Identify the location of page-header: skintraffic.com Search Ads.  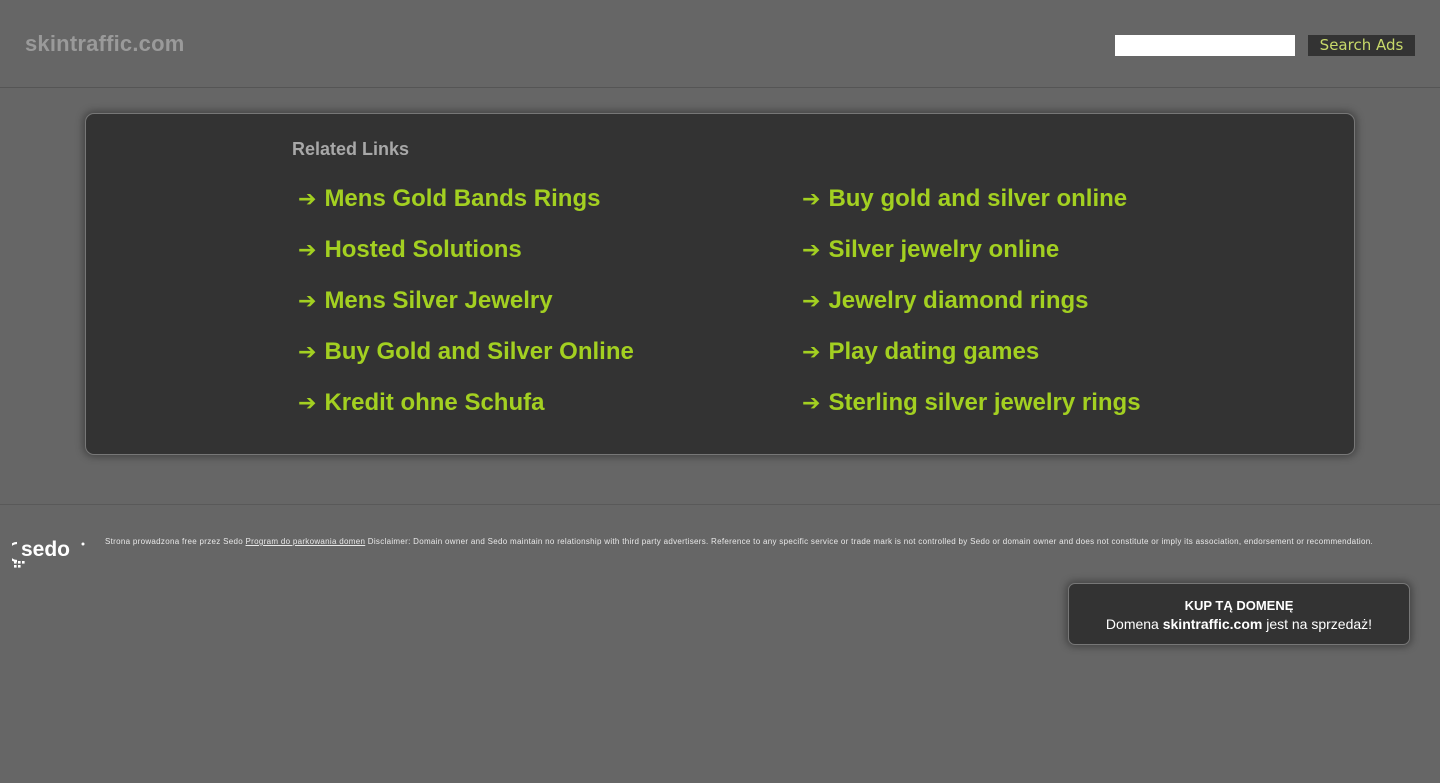
(720, 44).